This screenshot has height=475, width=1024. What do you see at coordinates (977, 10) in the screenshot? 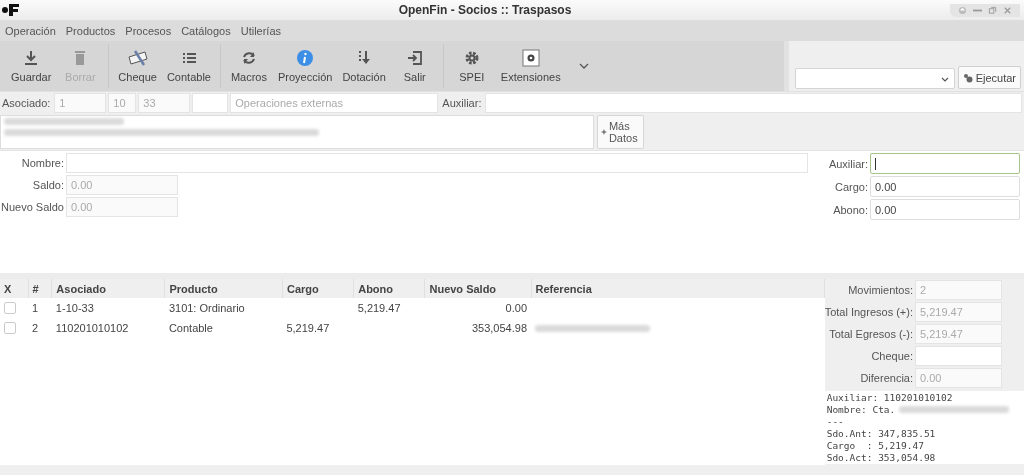
I see `minimize-icon` at bounding box center [977, 10].